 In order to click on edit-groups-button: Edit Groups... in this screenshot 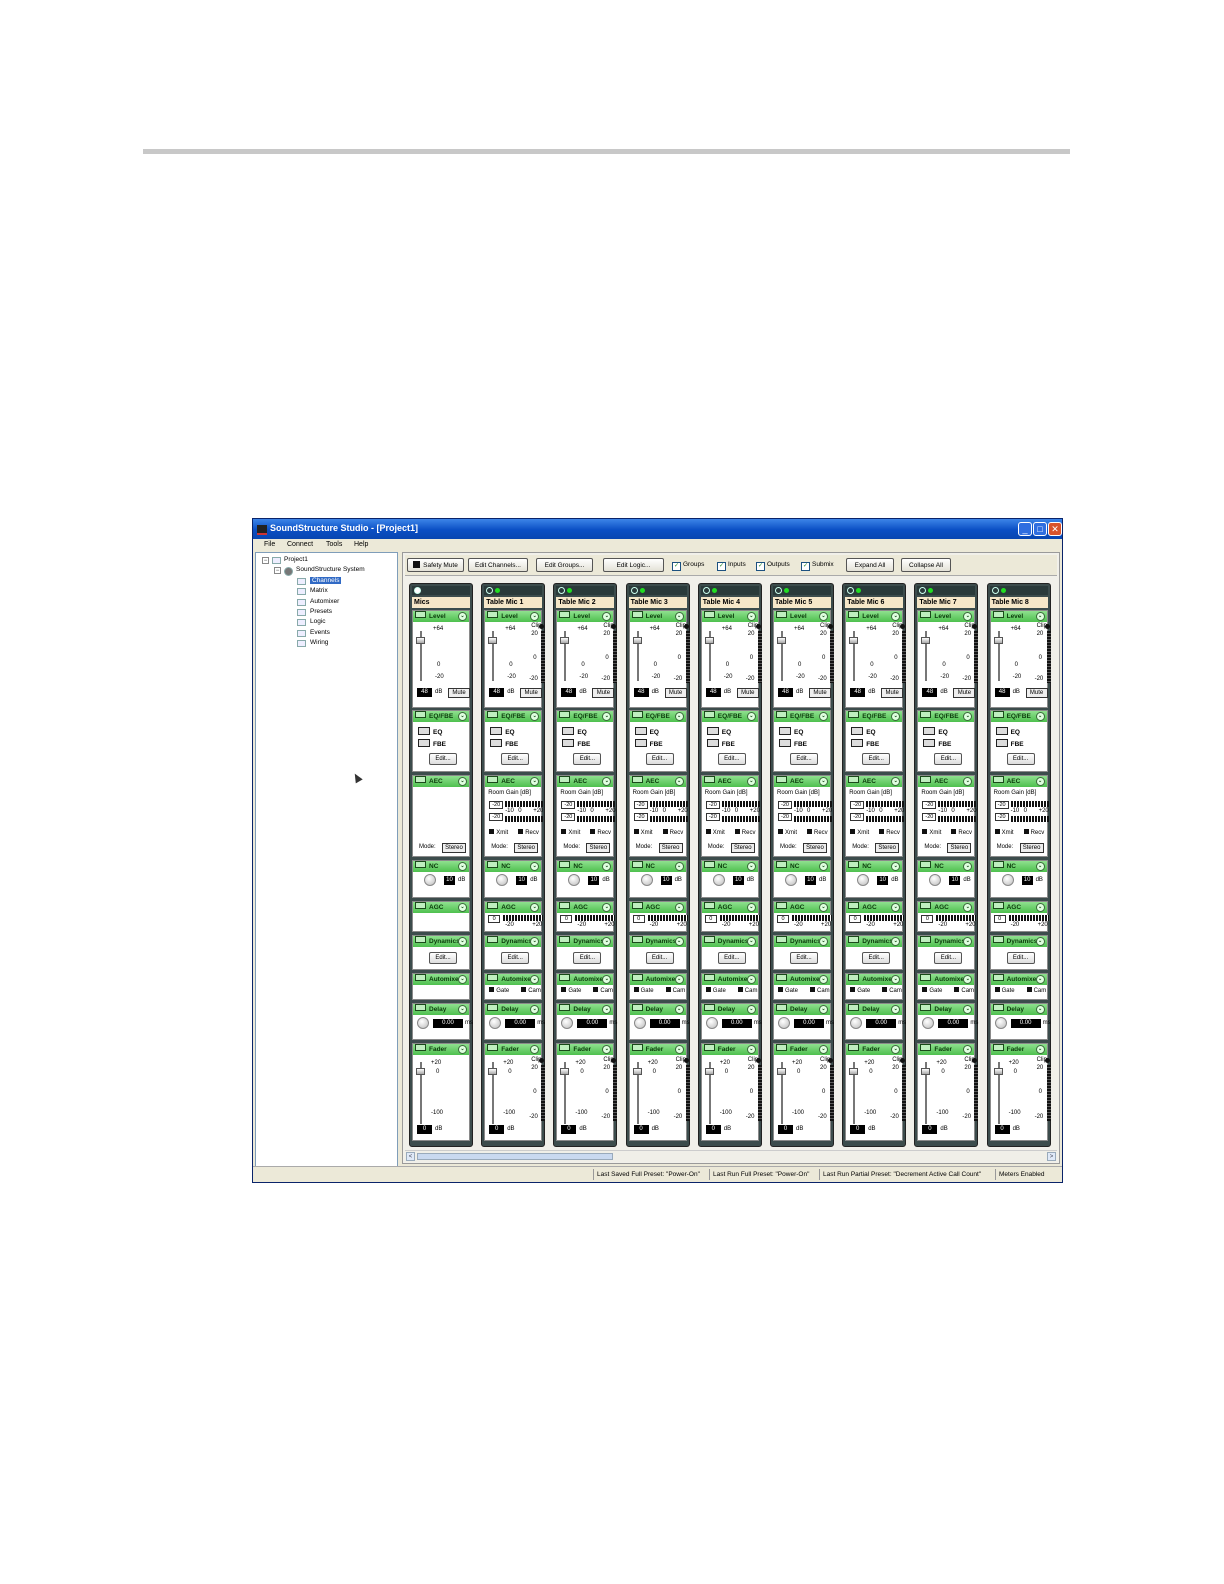, I will do `click(564, 565)`.